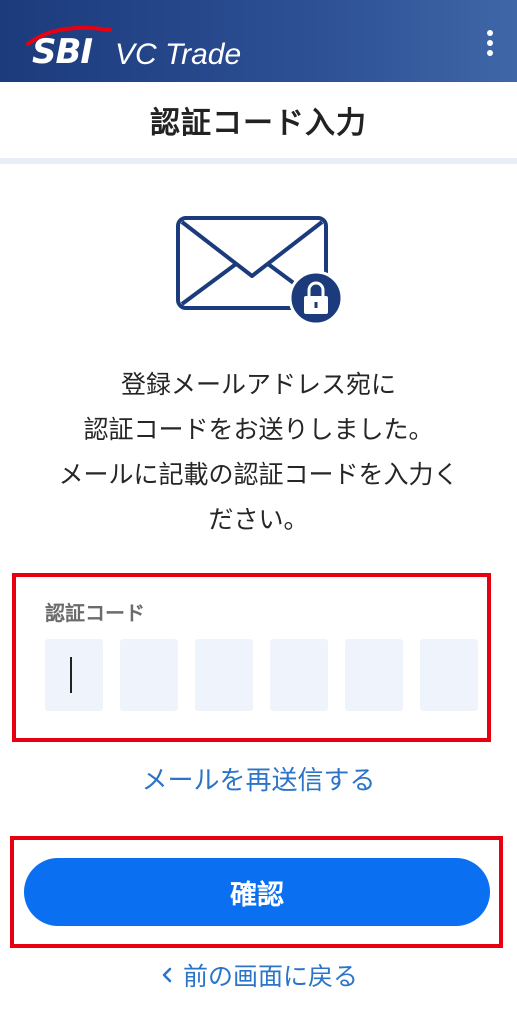 The width and height of the screenshot is (517, 1024). I want to click on confirm-button: 確認, so click(257, 892).